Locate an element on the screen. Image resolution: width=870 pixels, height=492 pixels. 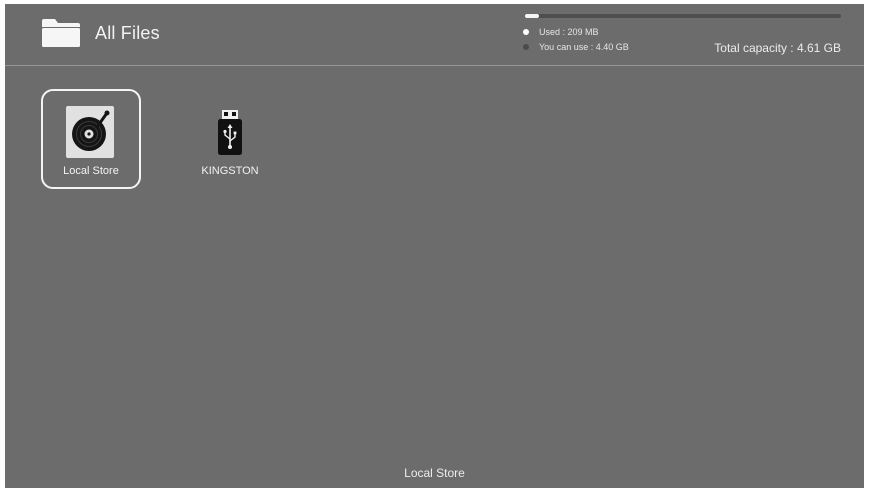
storage-available-label: You can use : 4.40 GB is located at coordinates (584, 47).